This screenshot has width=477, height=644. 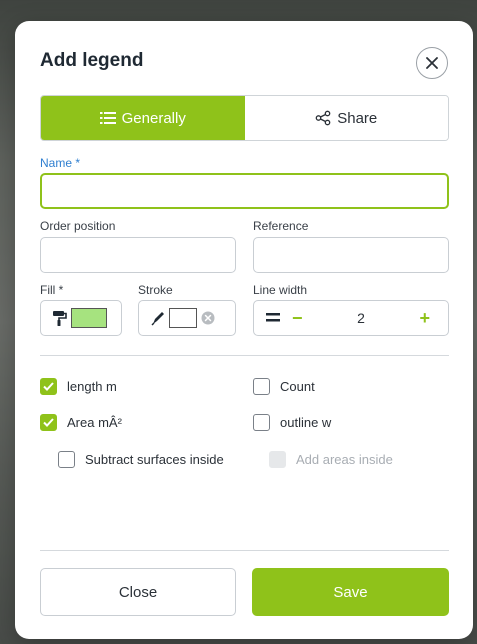 I want to click on clear-stroke-icon, so click(x=208, y=318).